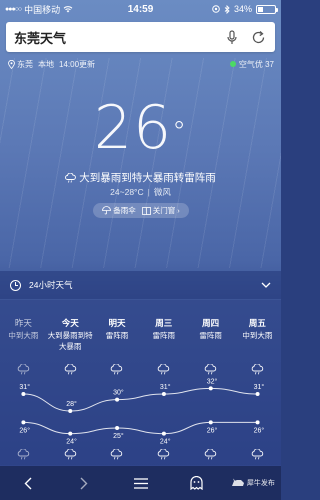 The image size is (320, 500). Describe the element at coordinates (133, 128) in the screenshot. I see `temperature-value: 26` at that location.